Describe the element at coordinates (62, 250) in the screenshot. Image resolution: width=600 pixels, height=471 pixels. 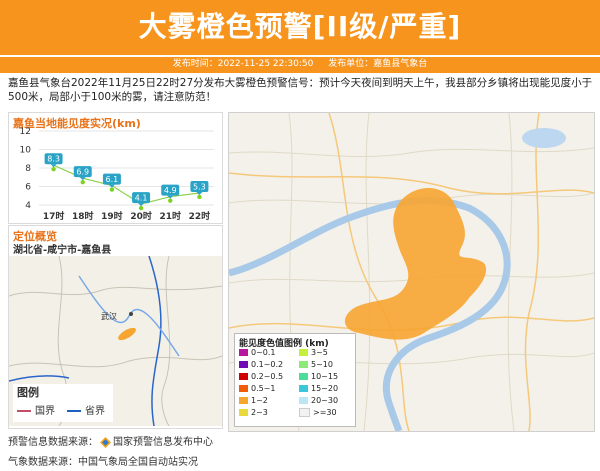
I see `location-path: 湖北省-咸宁市-嘉鱼县` at that location.